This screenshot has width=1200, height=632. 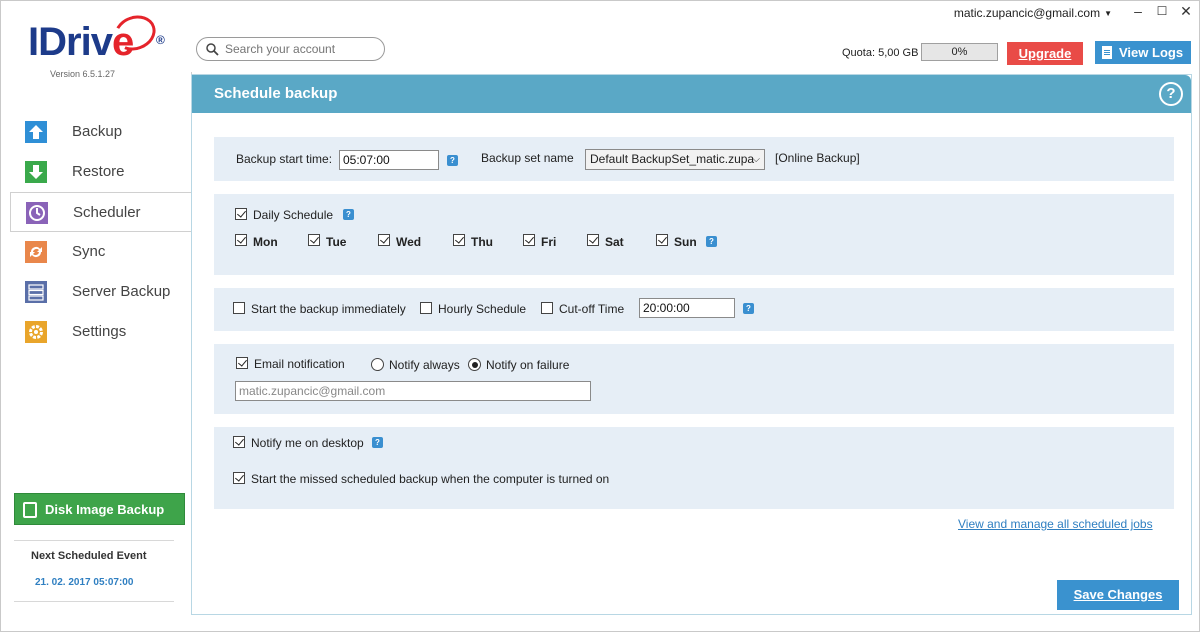 What do you see at coordinates (547, 308) in the screenshot?
I see `cutoff-time-checkbox` at bounding box center [547, 308].